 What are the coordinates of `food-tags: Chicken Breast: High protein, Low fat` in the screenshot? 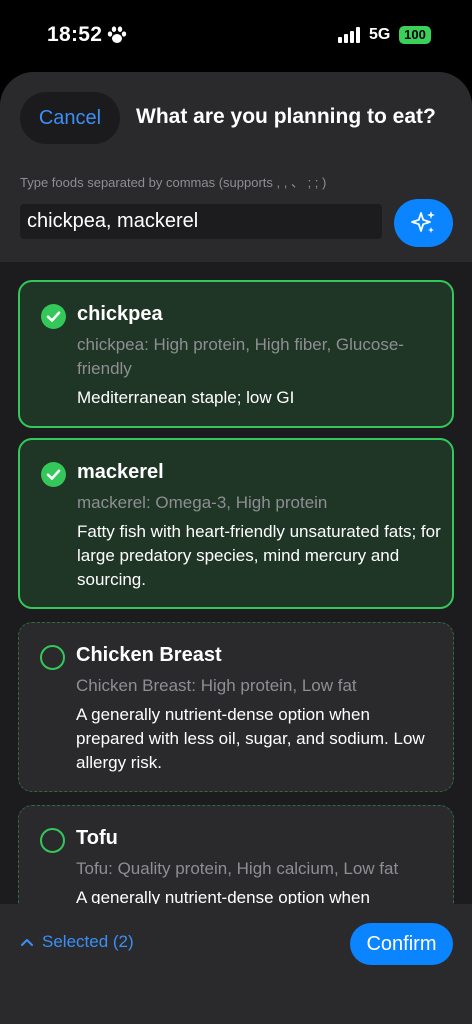 It's located at (216, 685).